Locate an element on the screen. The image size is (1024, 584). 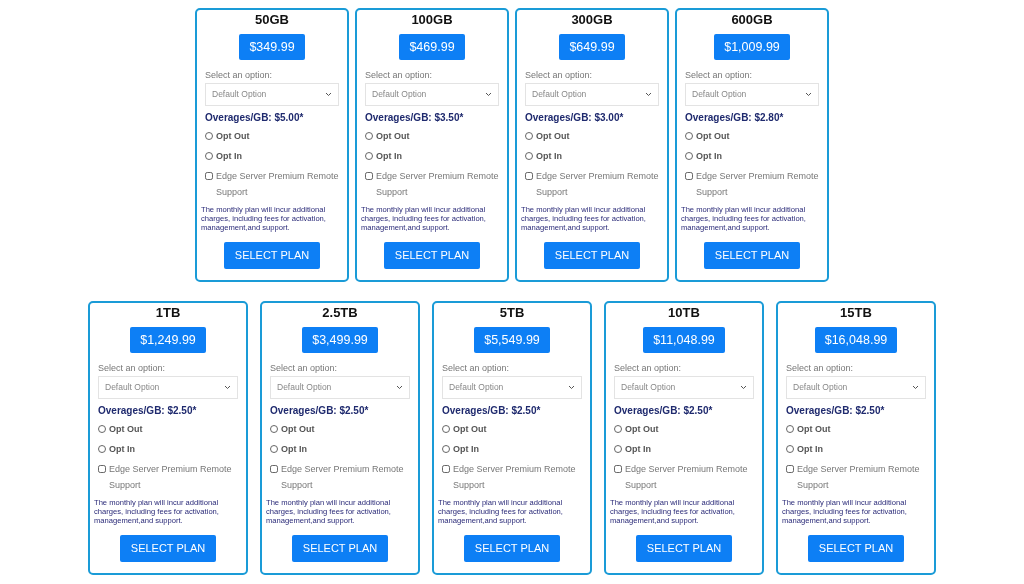
price-button: $1,009.99 is located at coordinates (752, 47).